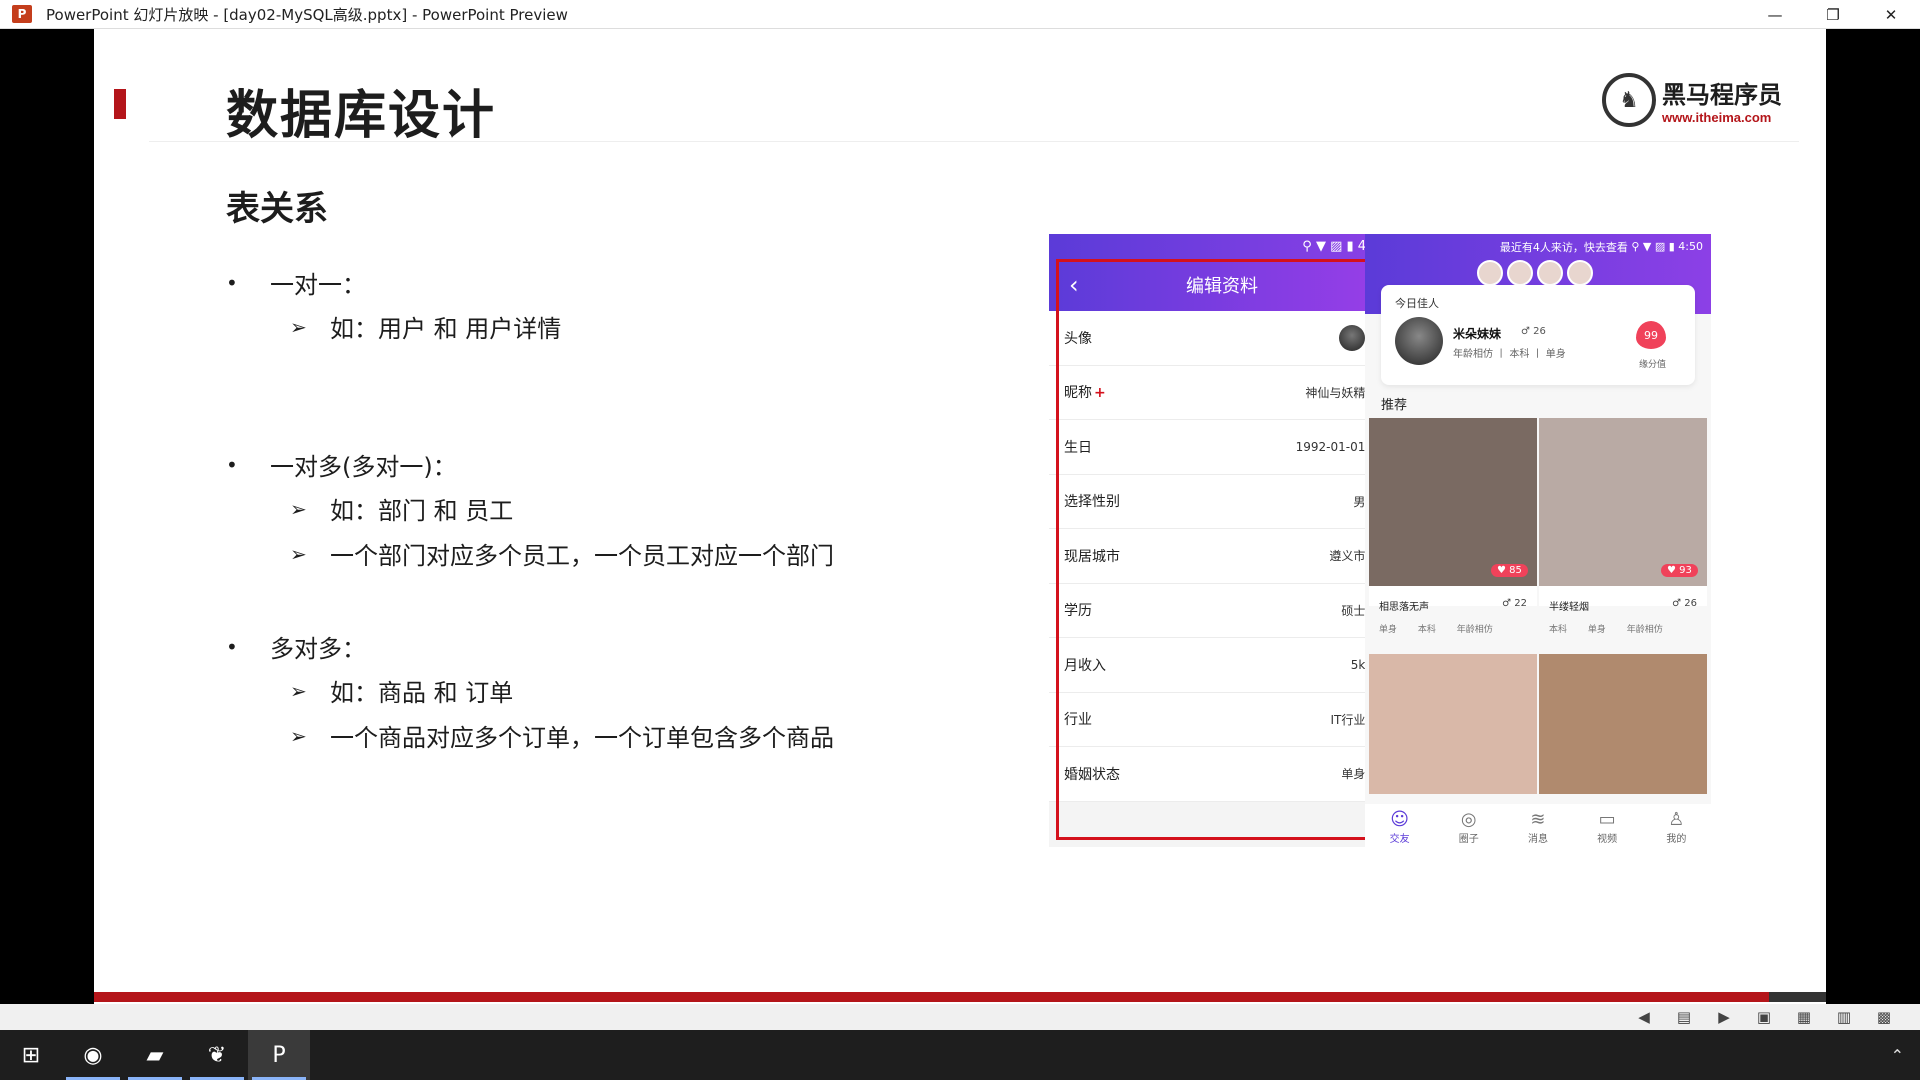  Describe the element at coordinates (318, 649) in the screenshot. I see `bullet-text: 多对多：` at that location.